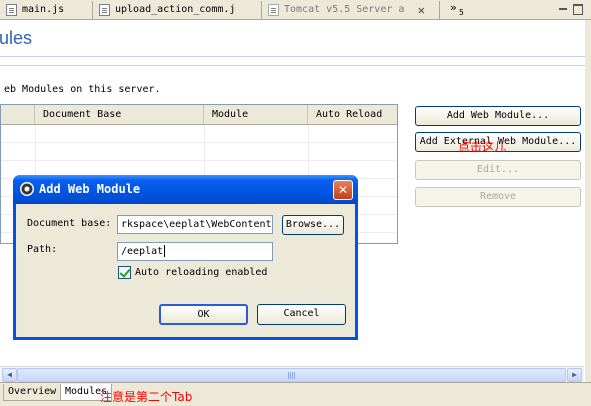 The width and height of the screenshot is (591, 406). Describe the element at coordinates (195, 224) in the screenshot. I see `document-base-input: rkspace\eeplat\WebContent` at that location.